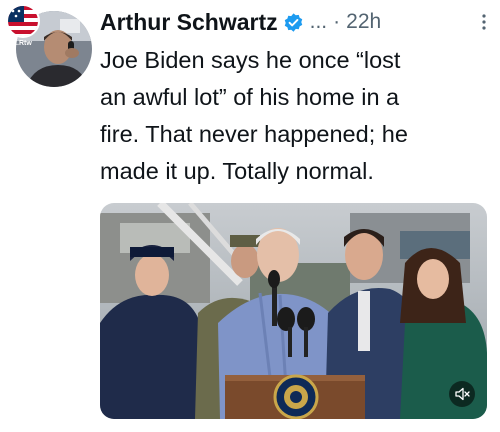 This screenshot has width=500, height=432. What do you see at coordinates (363, 22) in the screenshot?
I see `timestamp: 22h` at bounding box center [363, 22].